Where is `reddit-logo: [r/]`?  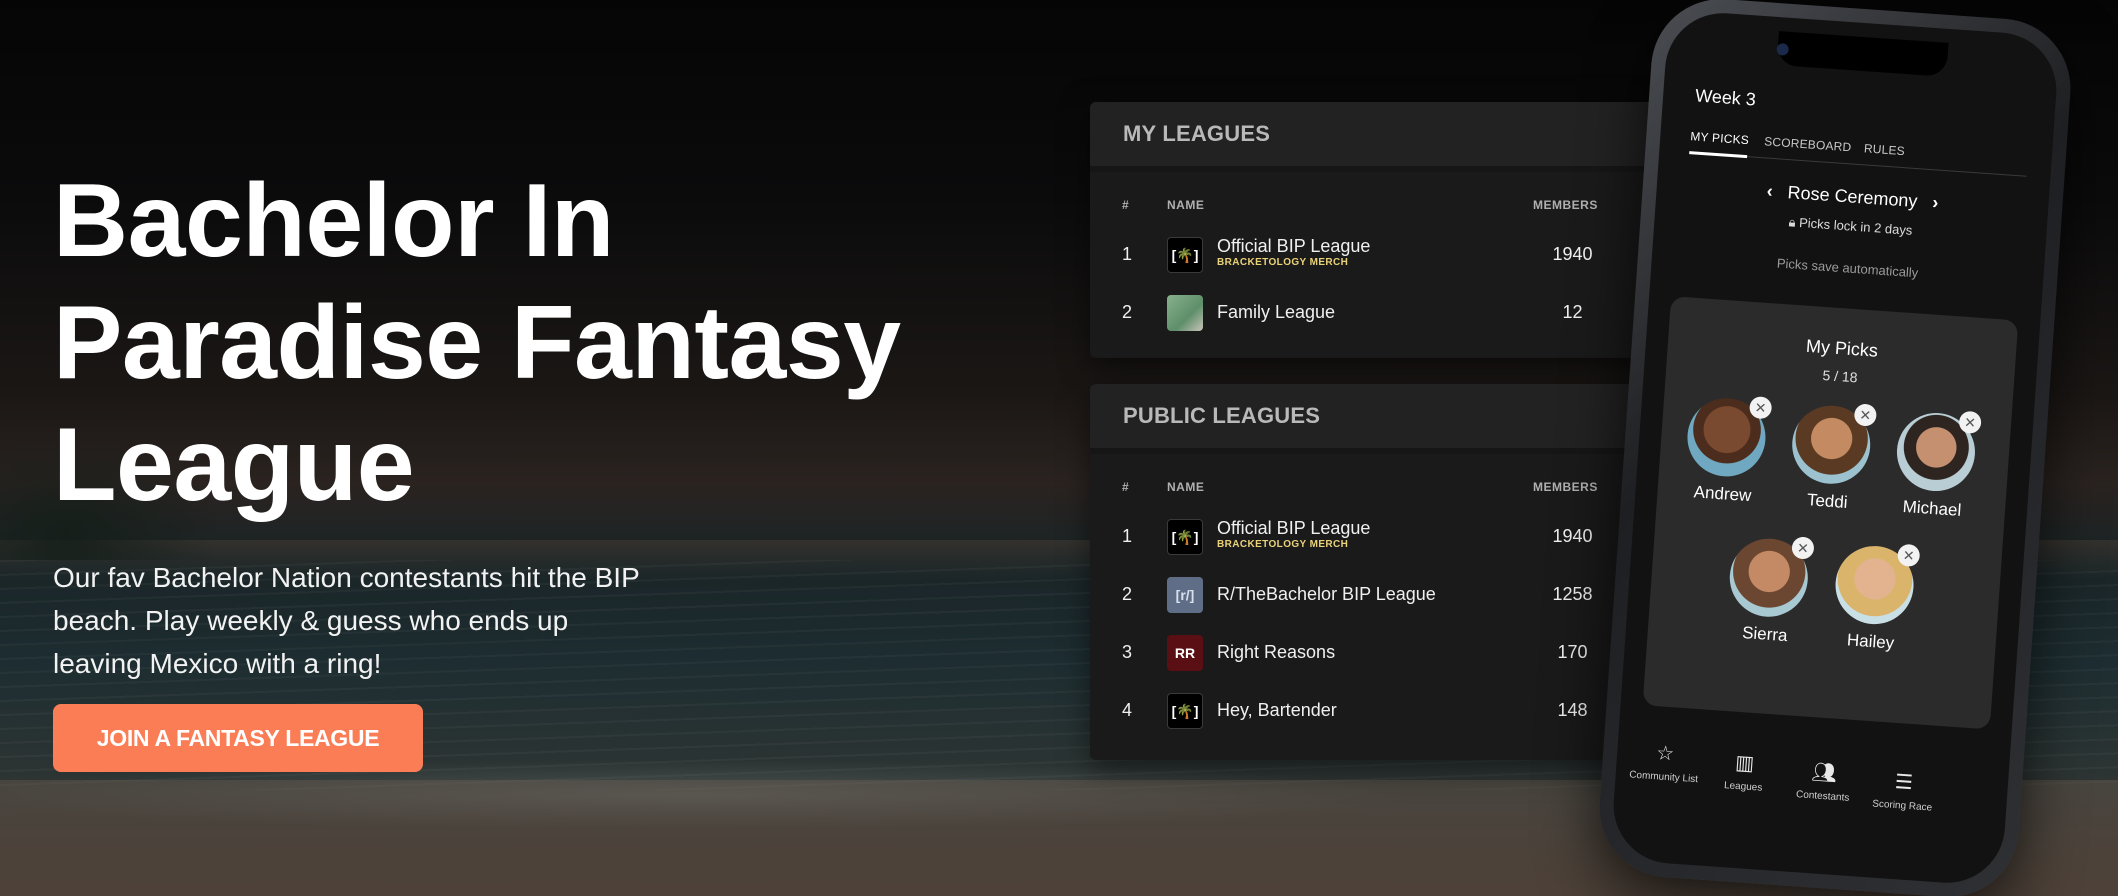 reddit-logo: [r/] is located at coordinates (1185, 595).